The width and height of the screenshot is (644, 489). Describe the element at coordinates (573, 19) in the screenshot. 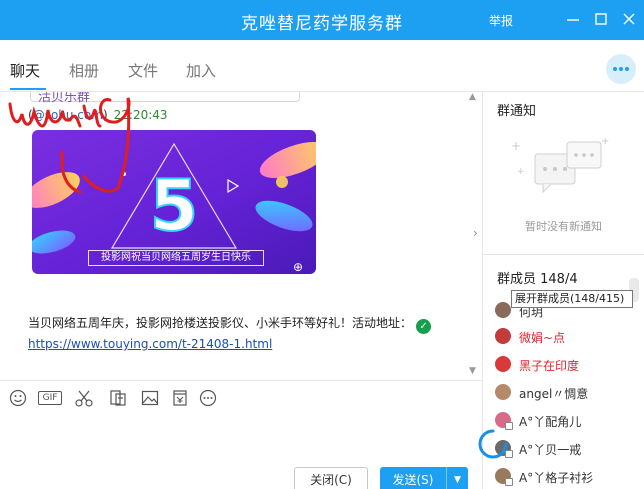

I see `minimize-icon` at that location.